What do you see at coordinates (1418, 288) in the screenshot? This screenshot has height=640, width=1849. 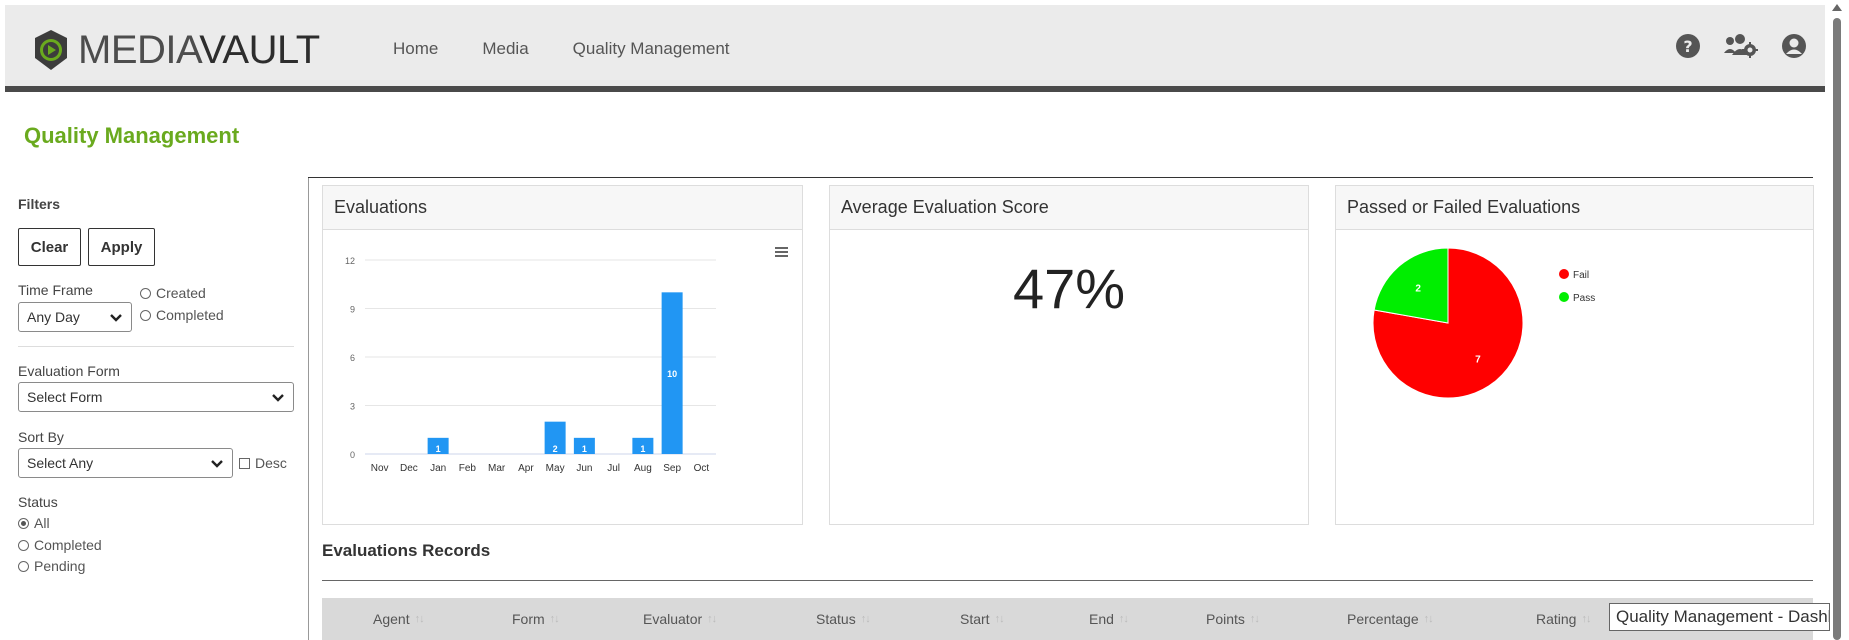 I see `pie-data-label: 2` at bounding box center [1418, 288].